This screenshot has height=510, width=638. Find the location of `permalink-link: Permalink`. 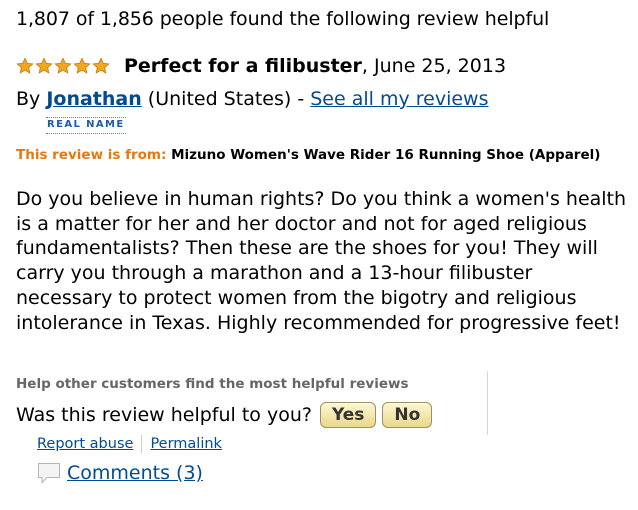

permalink-link: Permalink is located at coordinates (186, 444).